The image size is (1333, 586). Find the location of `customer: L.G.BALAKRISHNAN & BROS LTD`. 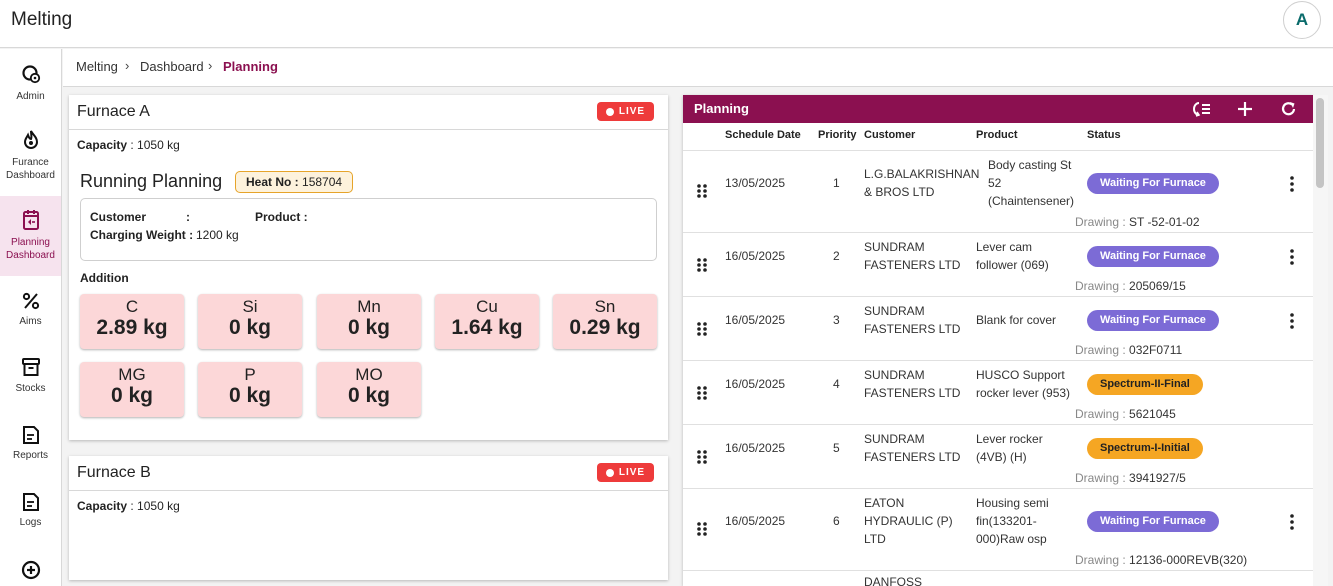

customer: L.G.BALAKRISHNAN & BROS LTD is located at coordinates (922, 183).